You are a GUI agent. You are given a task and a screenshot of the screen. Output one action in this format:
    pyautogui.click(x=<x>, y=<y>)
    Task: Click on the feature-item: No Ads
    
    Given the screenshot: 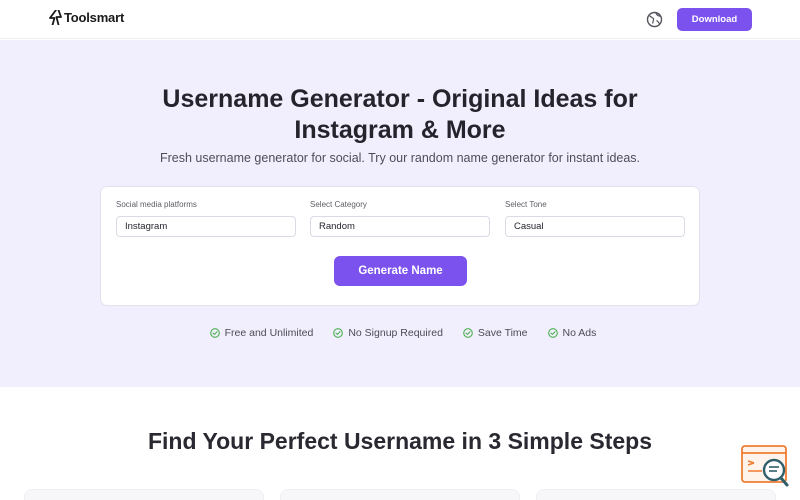 What is the action you would take?
    pyautogui.click(x=572, y=333)
    